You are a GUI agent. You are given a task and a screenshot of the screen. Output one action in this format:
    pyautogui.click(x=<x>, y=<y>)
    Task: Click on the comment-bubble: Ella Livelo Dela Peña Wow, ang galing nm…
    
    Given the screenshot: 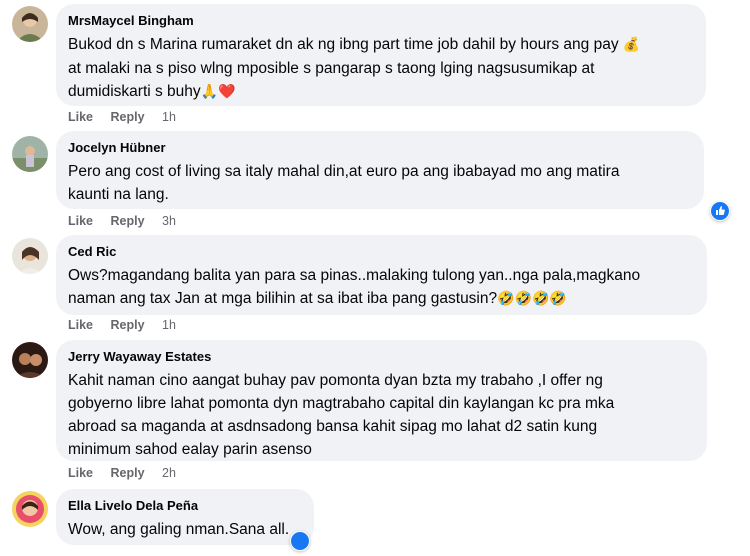 What is the action you would take?
    pyautogui.click(x=185, y=517)
    